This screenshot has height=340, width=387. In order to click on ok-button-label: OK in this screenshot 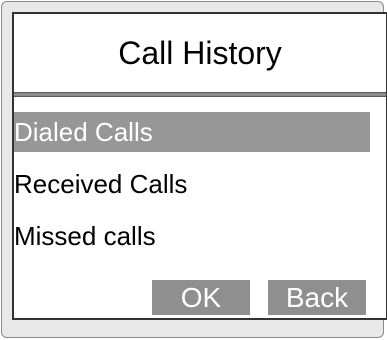, I will do `click(201, 297)`.